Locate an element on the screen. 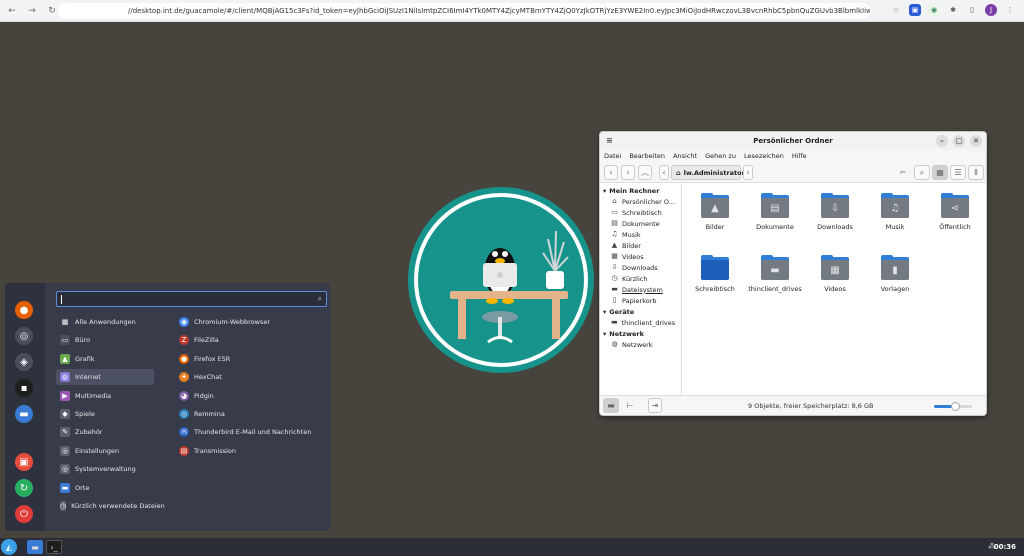 This screenshot has height=556, width=1024. logout-icon: ↻ is located at coordinates (24, 488).